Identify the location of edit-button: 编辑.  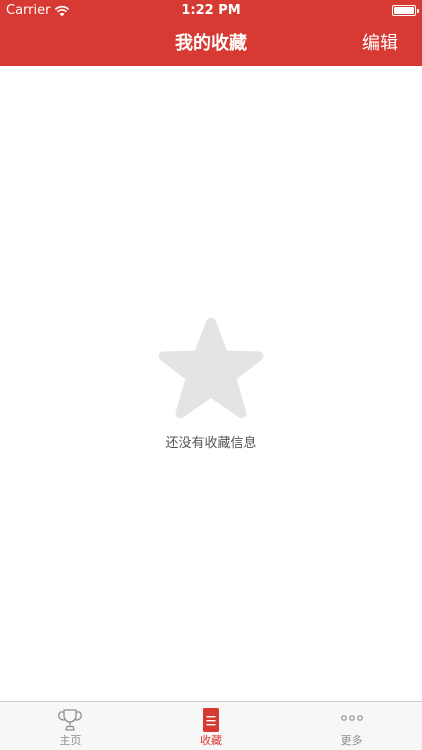
(380, 44).